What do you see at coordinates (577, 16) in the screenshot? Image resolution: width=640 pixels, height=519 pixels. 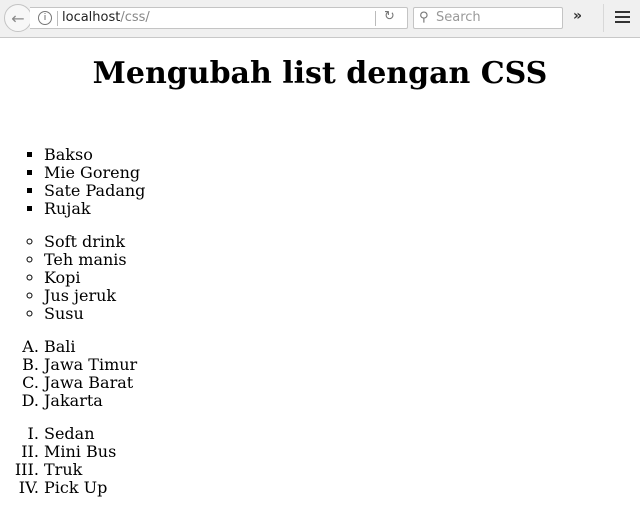 I see `overflow-chevron-icon: »` at bounding box center [577, 16].